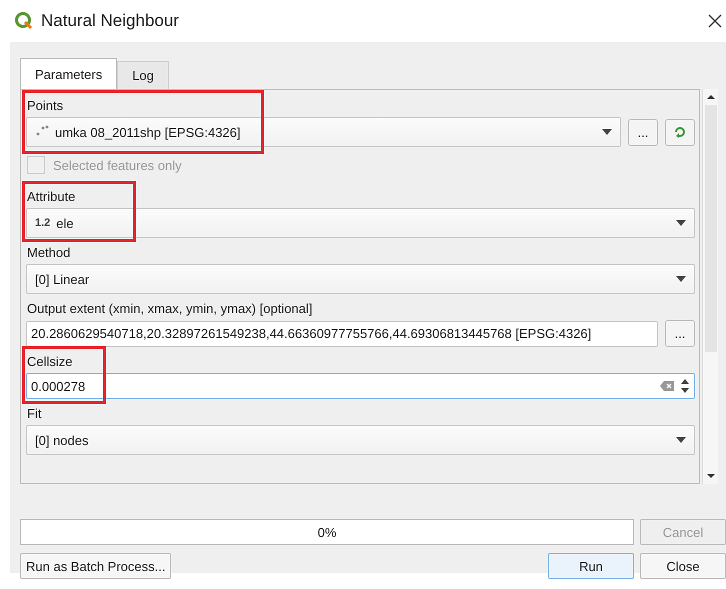  What do you see at coordinates (49, 253) in the screenshot?
I see `field-label: Method` at bounding box center [49, 253].